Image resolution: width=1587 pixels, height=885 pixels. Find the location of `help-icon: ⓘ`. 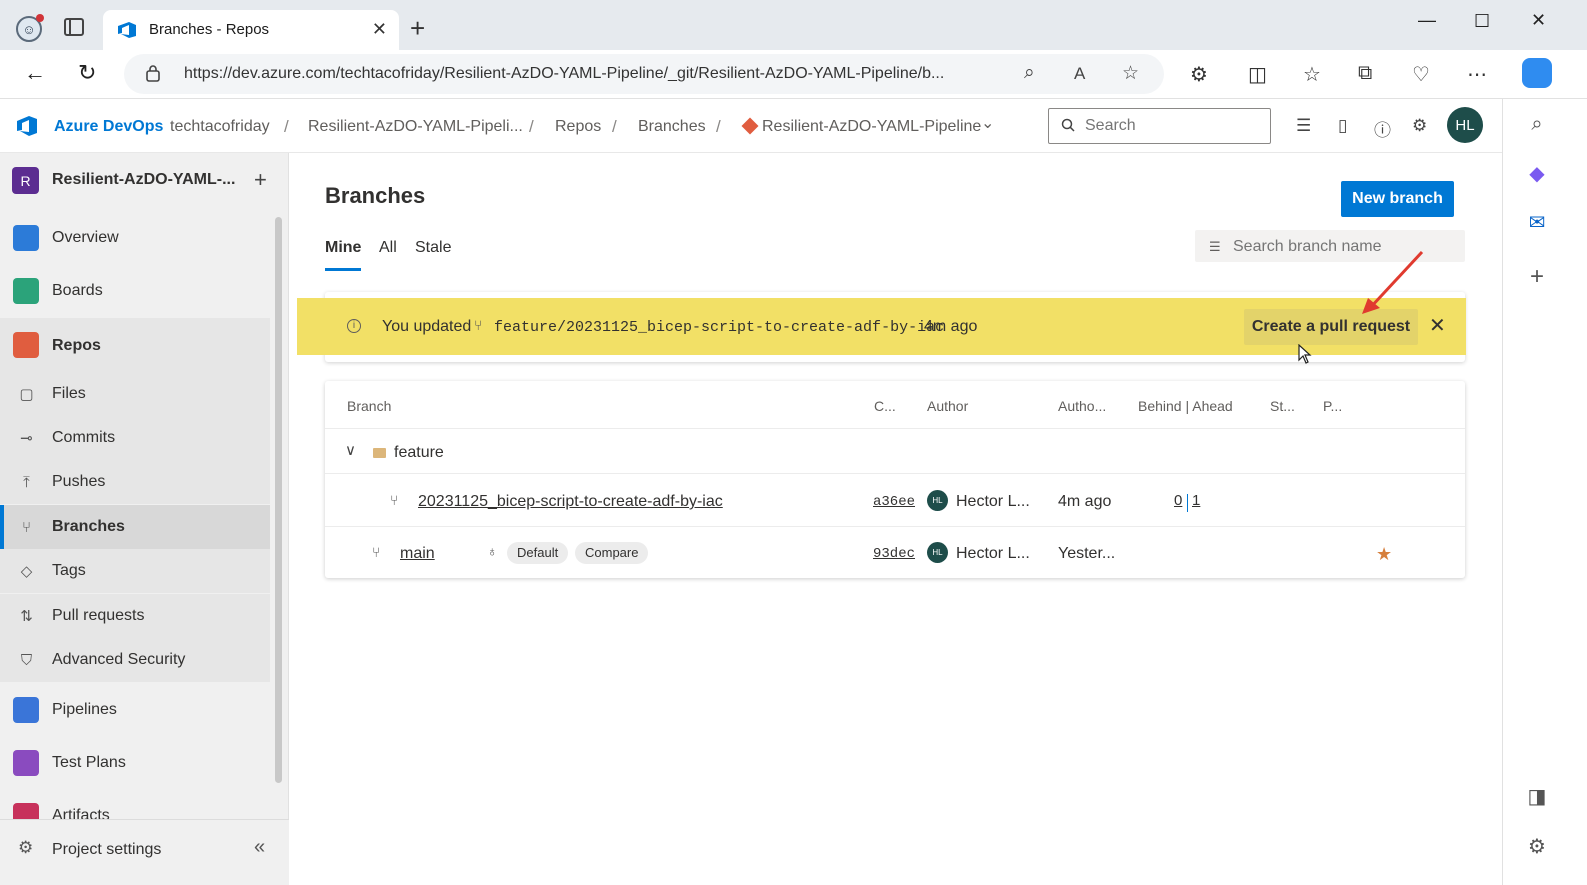

help-icon: ⓘ is located at coordinates (1382, 128).